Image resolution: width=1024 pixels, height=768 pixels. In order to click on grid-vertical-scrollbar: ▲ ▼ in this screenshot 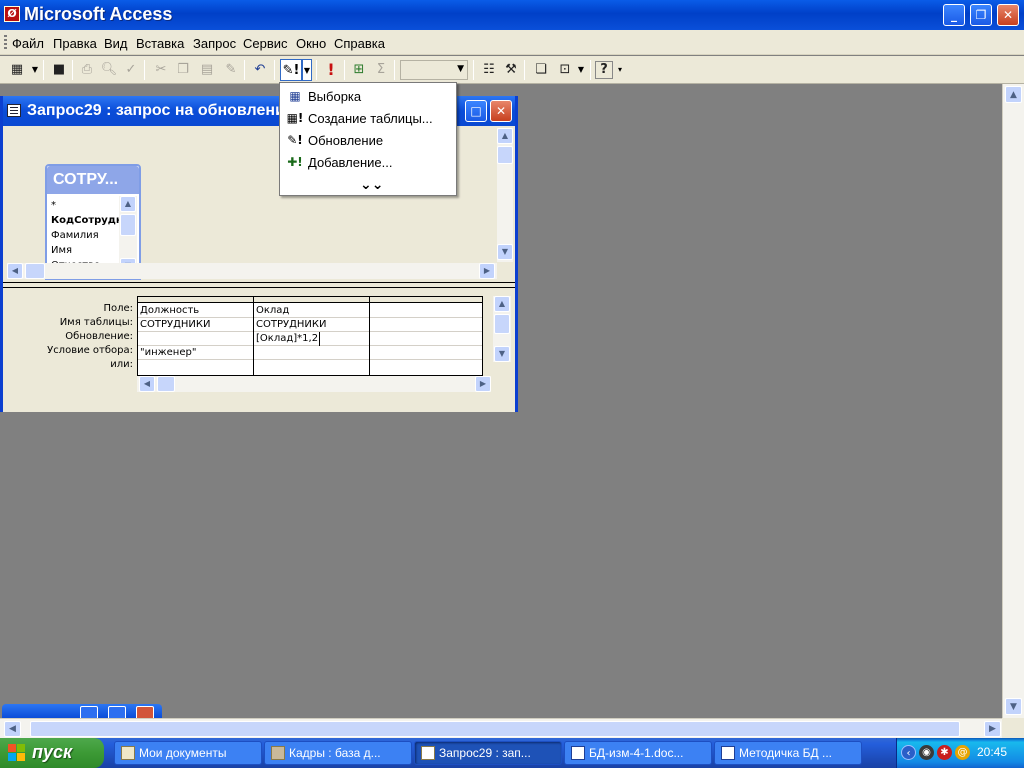, I will do `click(502, 329)`.